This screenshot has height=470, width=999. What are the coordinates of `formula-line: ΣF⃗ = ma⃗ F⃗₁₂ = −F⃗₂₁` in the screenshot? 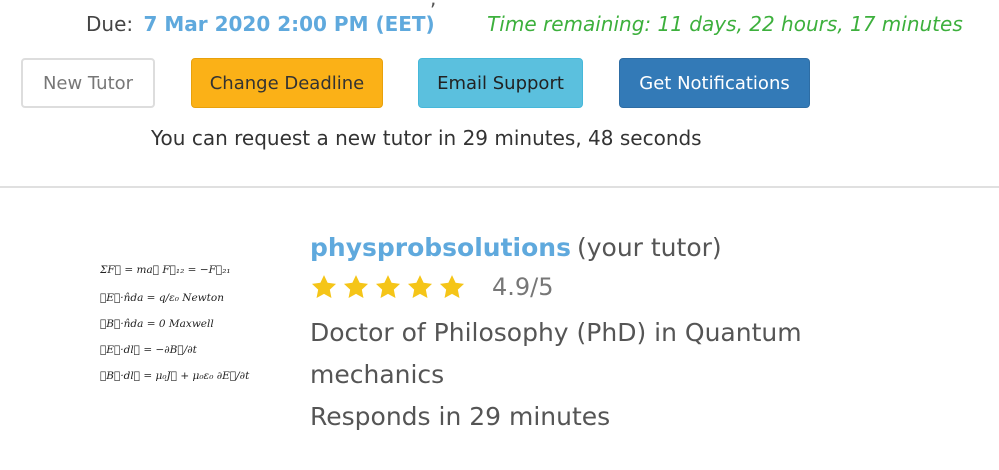 It's located at (165, 270).